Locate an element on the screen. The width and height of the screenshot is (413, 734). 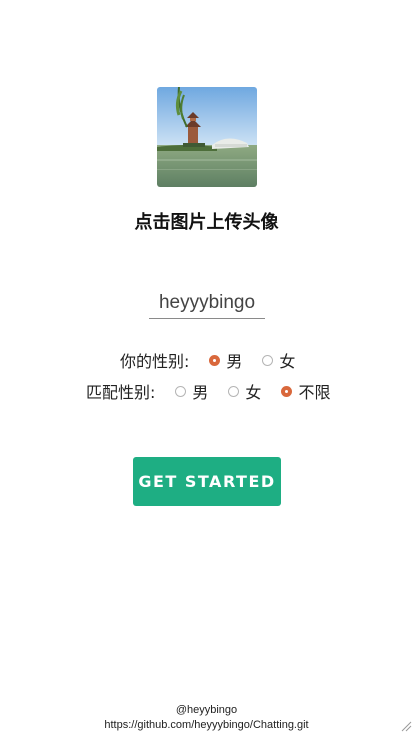
match-gender-option-any: 不限 is located at coordinates (305, 391).